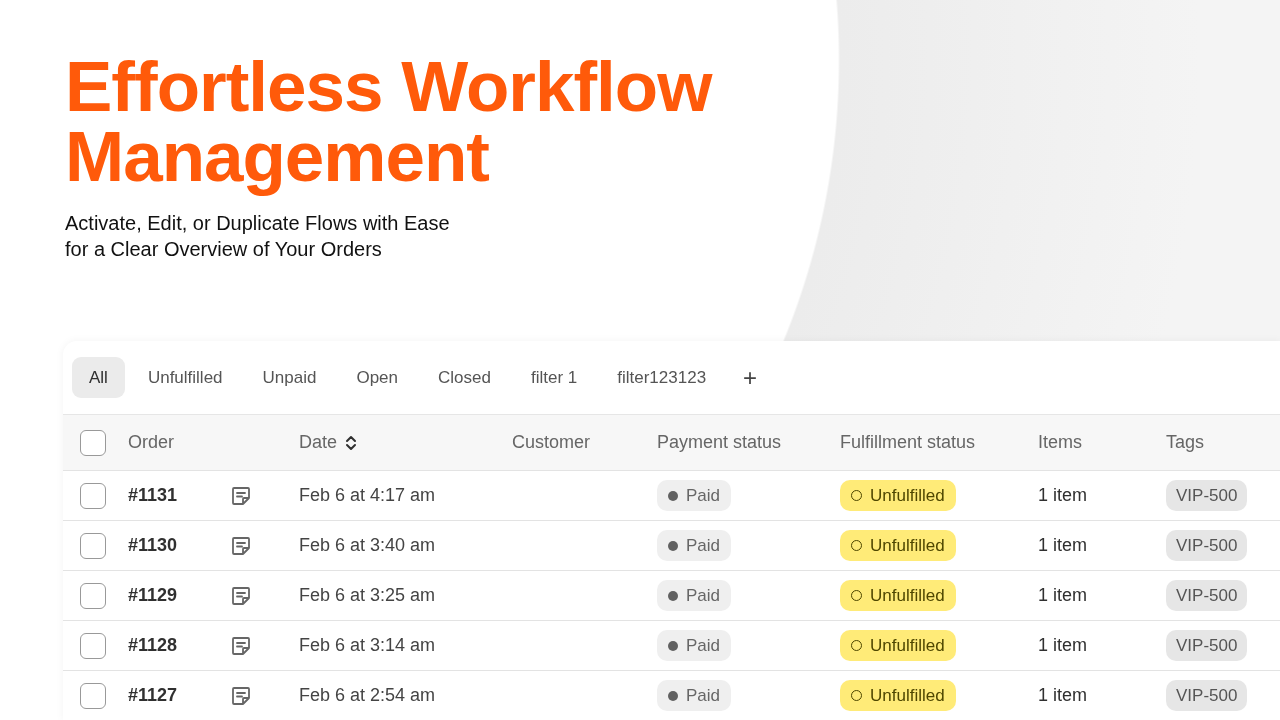 Image resolution: width=1280 pixels, height=720 pixels. What do you see at coordinates (367, 495) in the screenshot?
I see `order-date: Feb 6 at 4:17 am` at bounding box center [367, 495].